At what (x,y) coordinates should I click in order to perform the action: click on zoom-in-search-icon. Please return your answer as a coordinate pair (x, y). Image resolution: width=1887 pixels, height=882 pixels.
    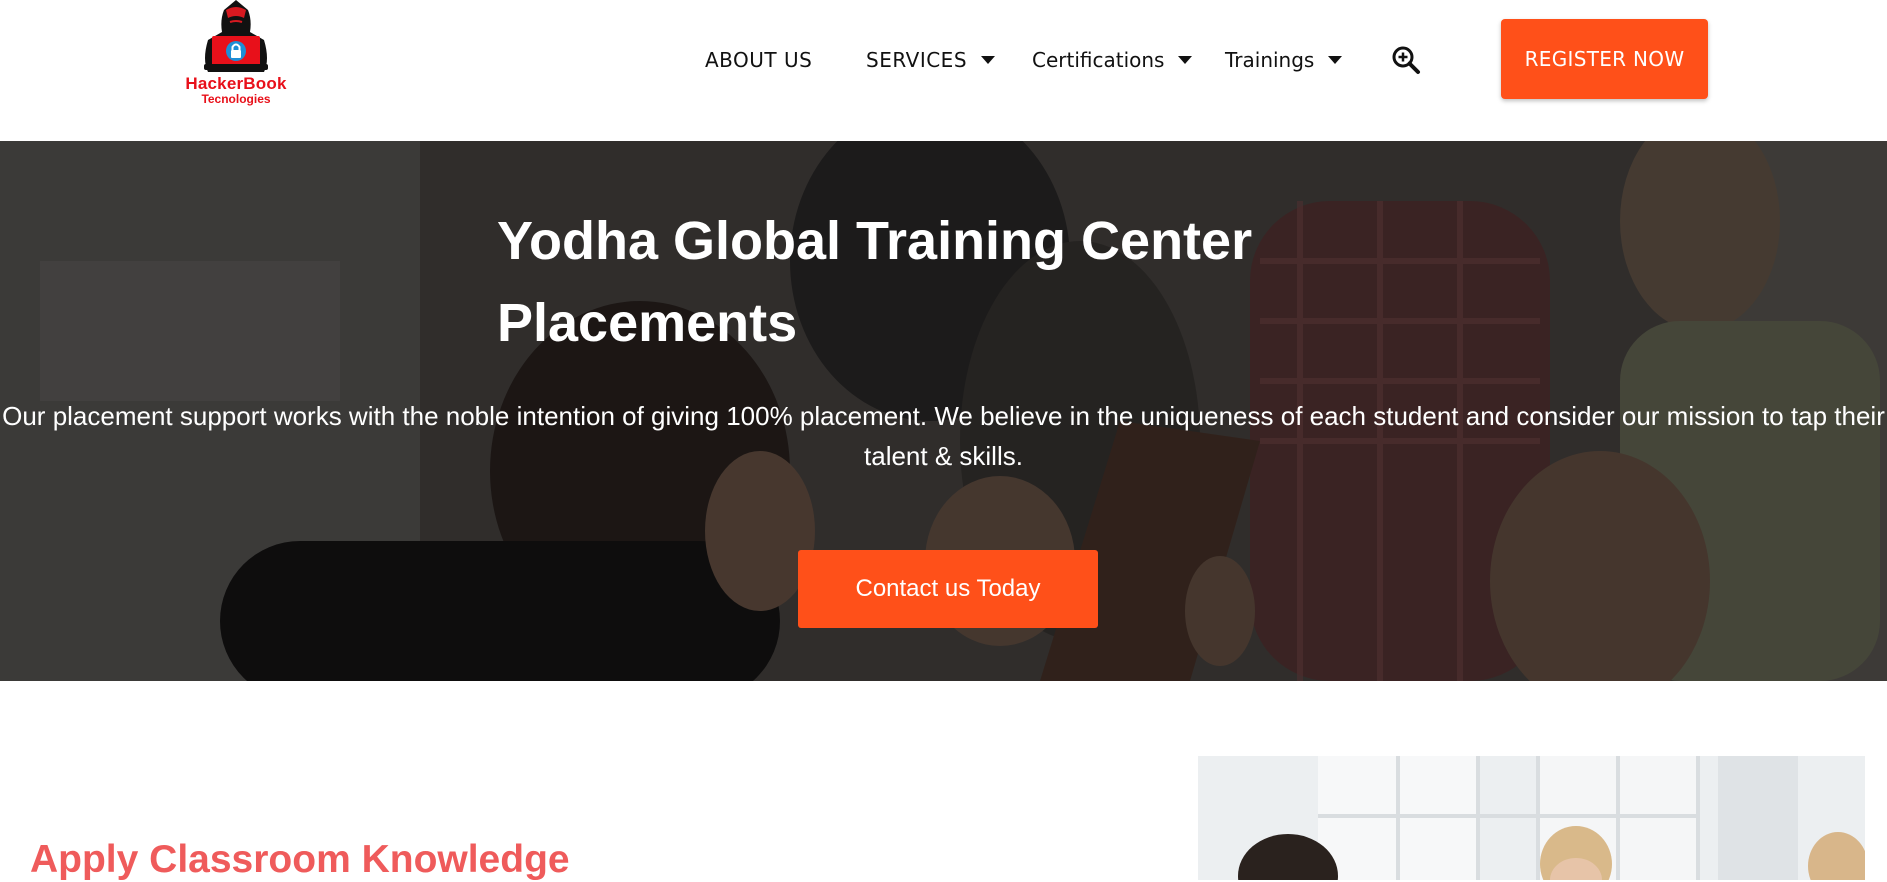
    Looking at the image, I should click on (1406, 60).